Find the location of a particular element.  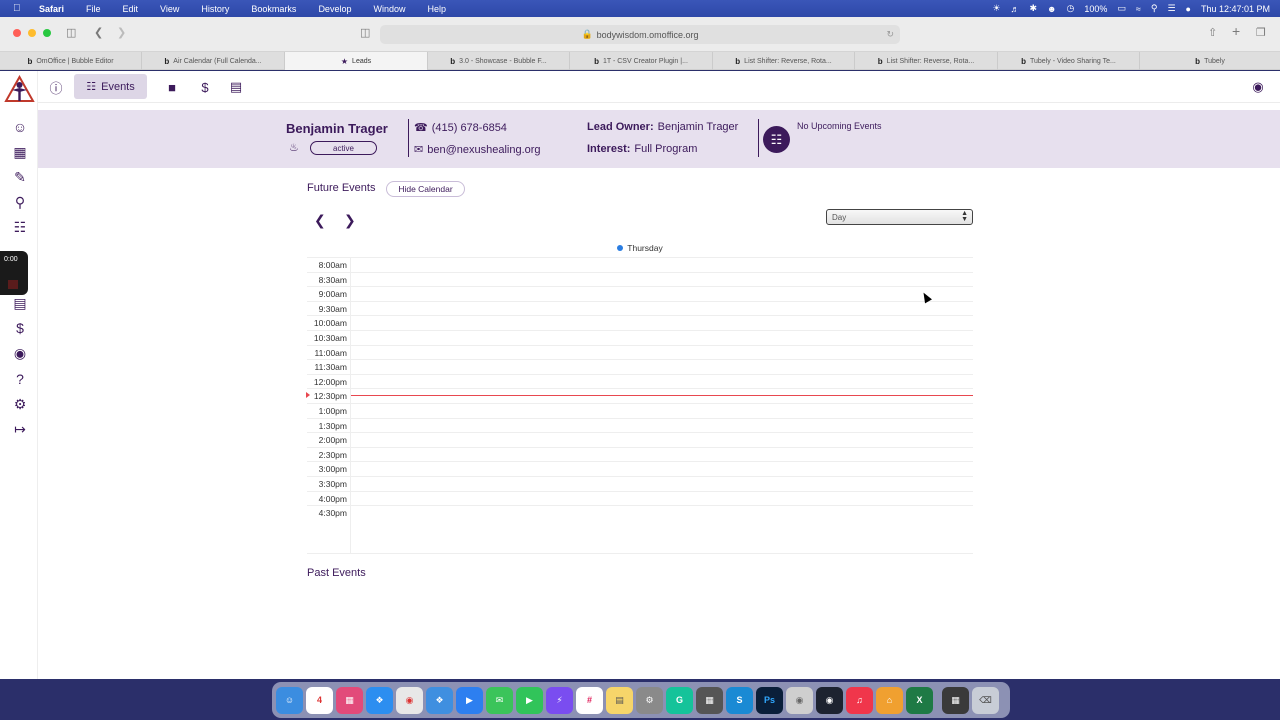

volume-icon: ♬ is located at coordinates (1014, 9).